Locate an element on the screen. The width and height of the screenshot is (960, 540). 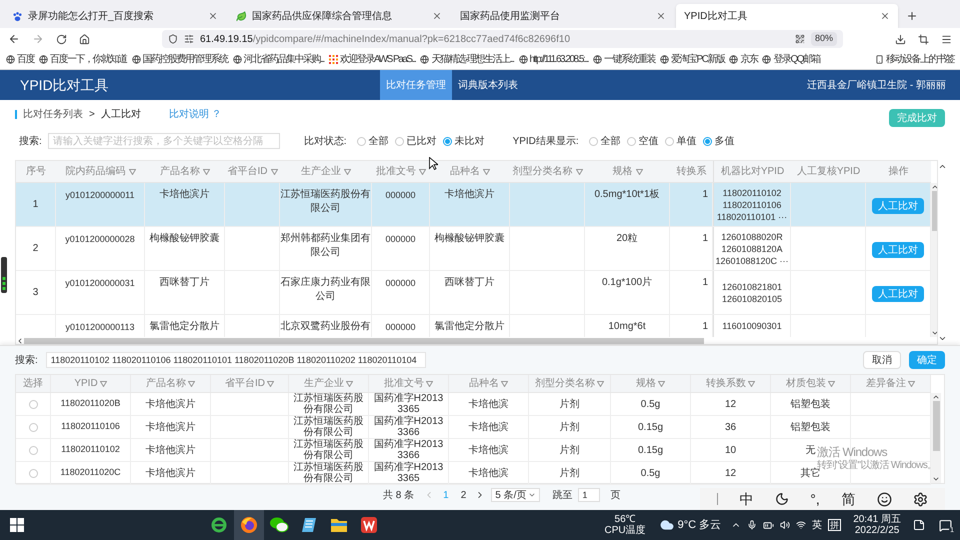
column-header: 院内药品编码 is located at coordinates (96, 171).